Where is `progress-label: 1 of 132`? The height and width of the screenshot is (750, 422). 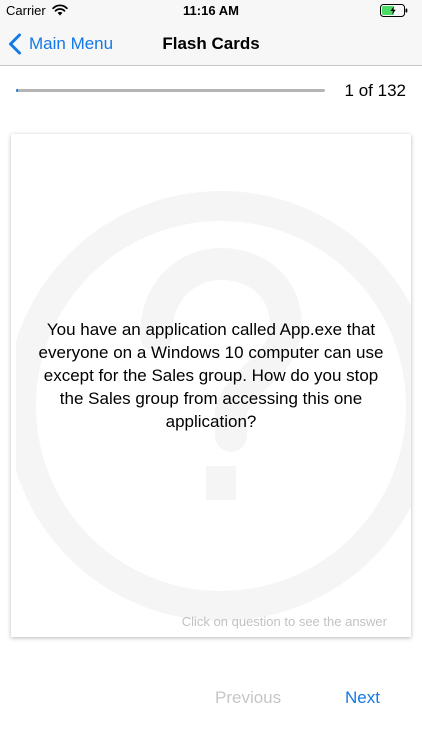 progress-label: 1 of 132 is located at coordinates (375, 90).